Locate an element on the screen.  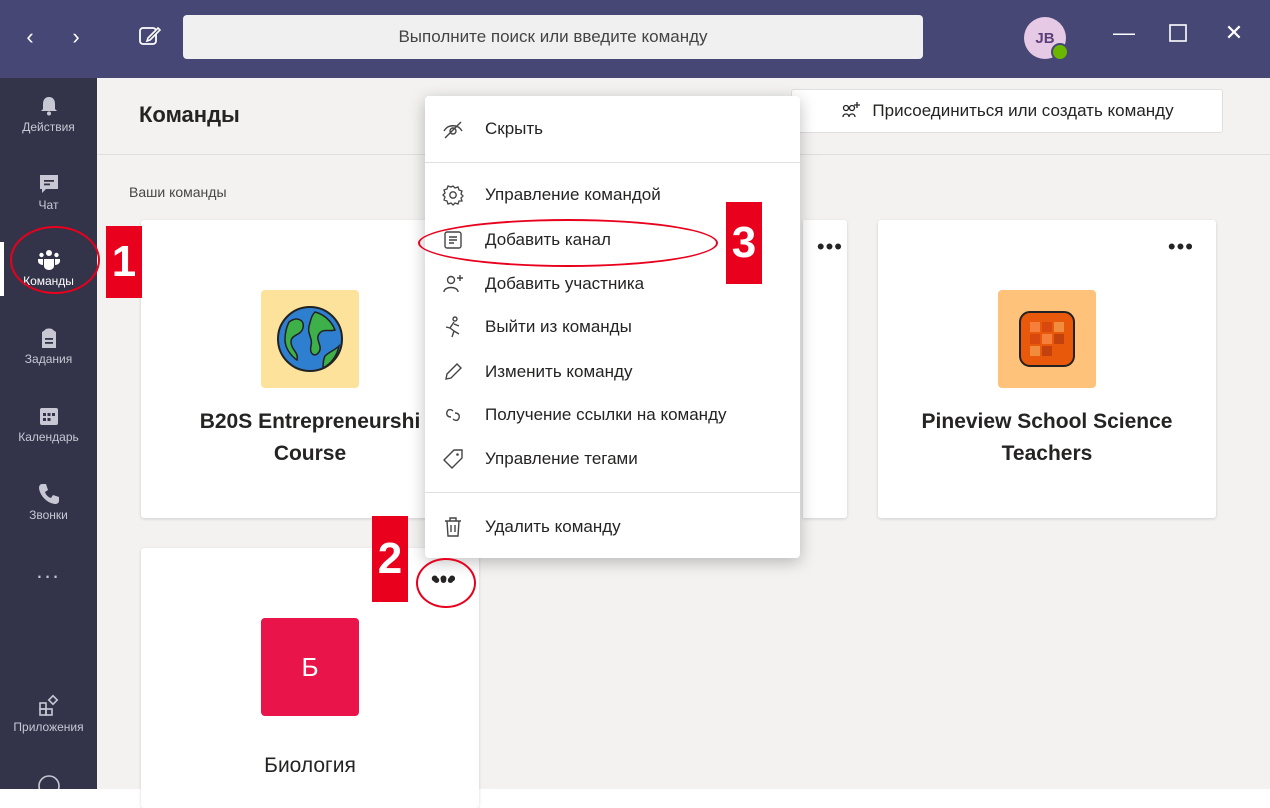
leave-icon is located at coordinates (452, 327).